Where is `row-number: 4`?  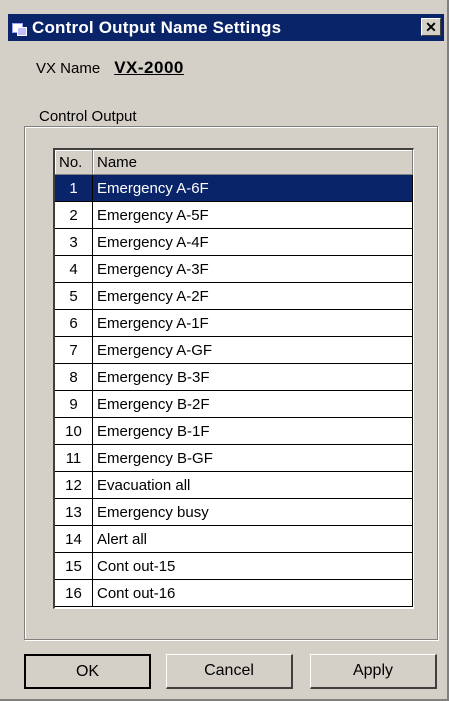
row-number: 4 is located at coordinates (74, 269).